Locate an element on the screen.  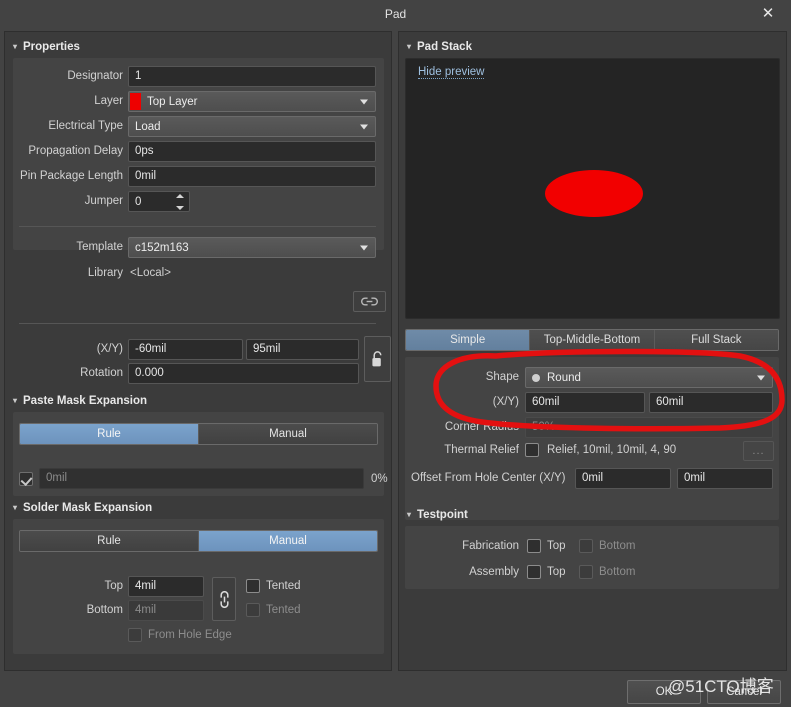
layer-select: Top Layer is located at coordinates (252, 101).